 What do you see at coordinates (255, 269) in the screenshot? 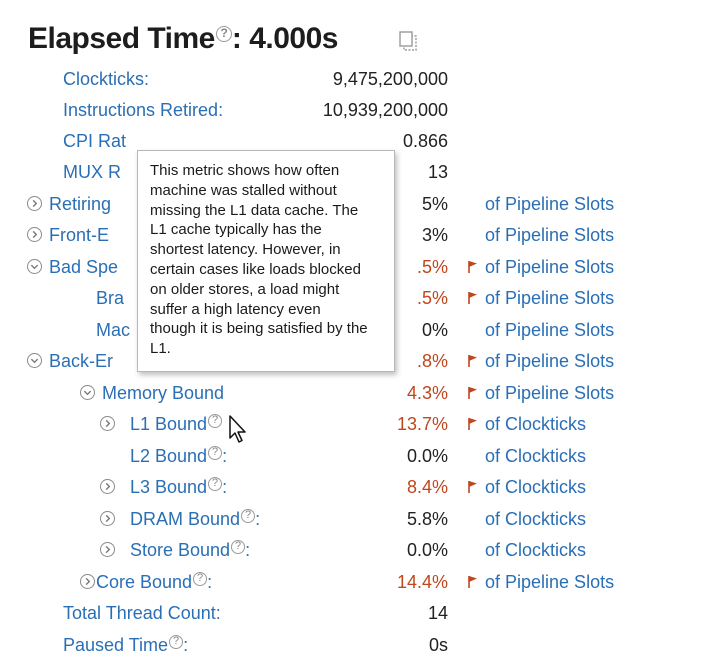
I see `tooltip-line: certain cases like loads blocked` at bounding box center [255, 269].